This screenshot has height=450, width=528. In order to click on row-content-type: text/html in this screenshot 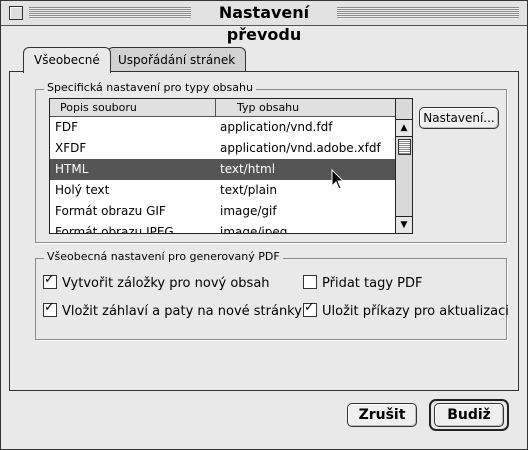, I will do `click(248, 169)`.